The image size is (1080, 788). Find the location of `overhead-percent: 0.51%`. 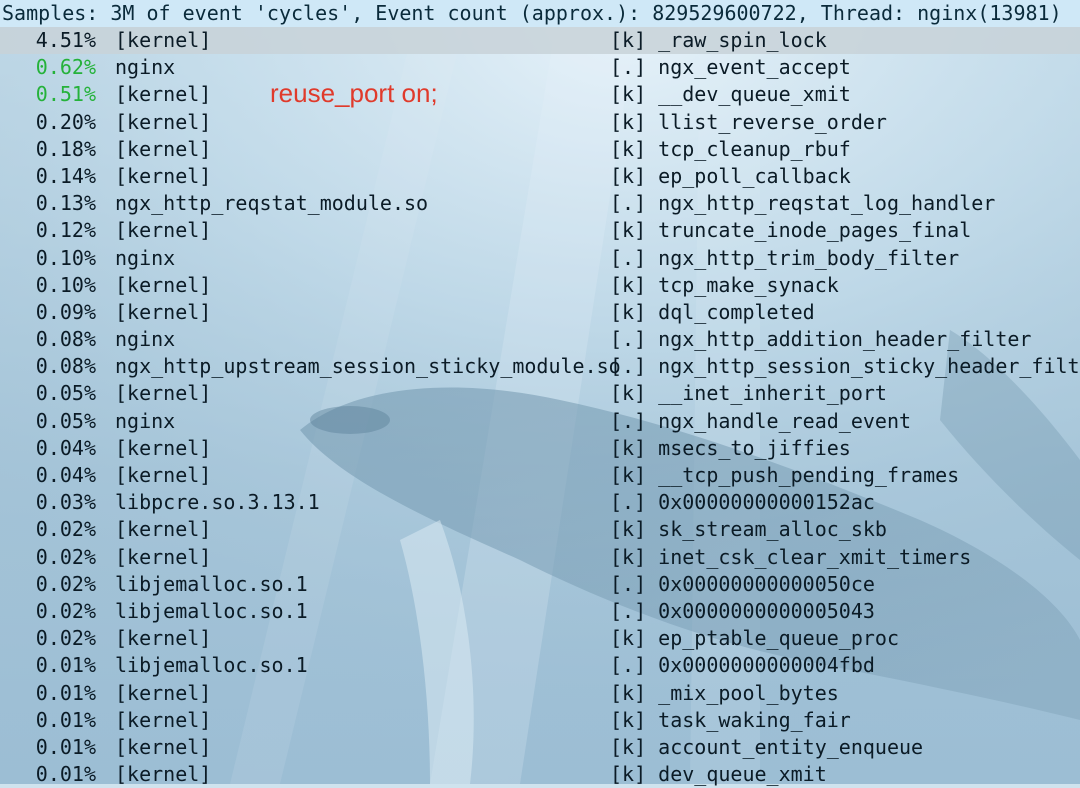

overhead-percent: 0.51% is located at coordinates (65, 94).